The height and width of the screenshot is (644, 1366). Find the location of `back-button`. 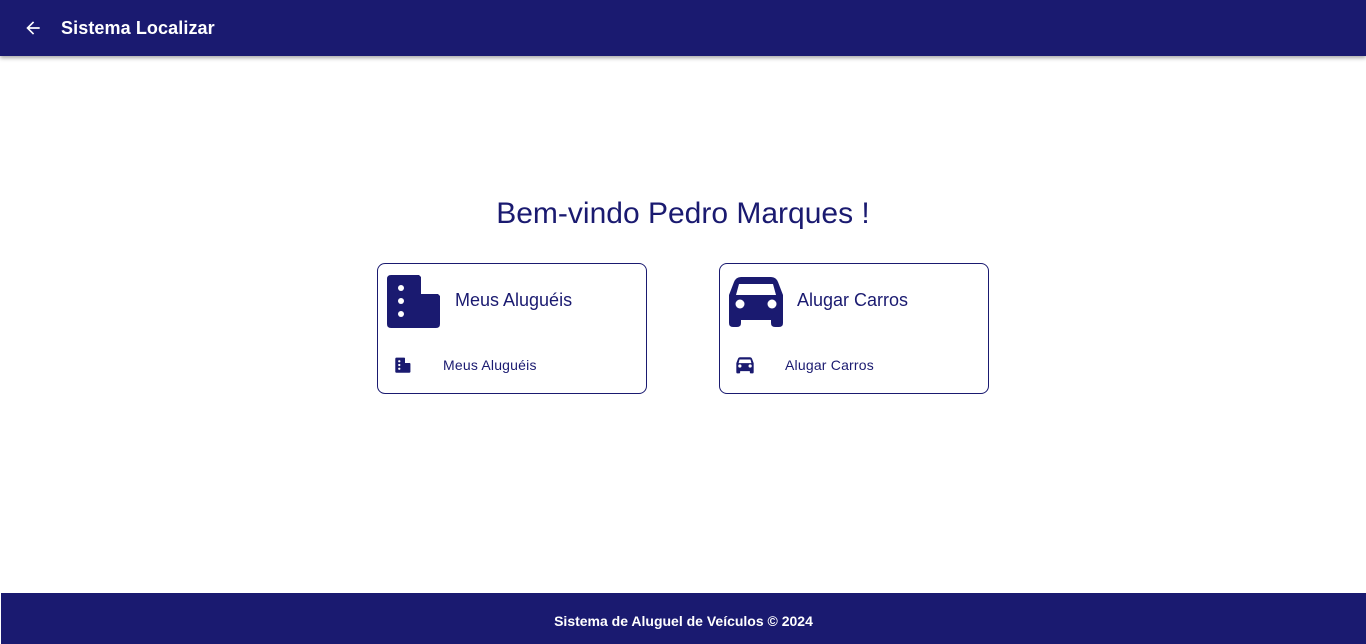

back-button is located at coordinates (33, 28).